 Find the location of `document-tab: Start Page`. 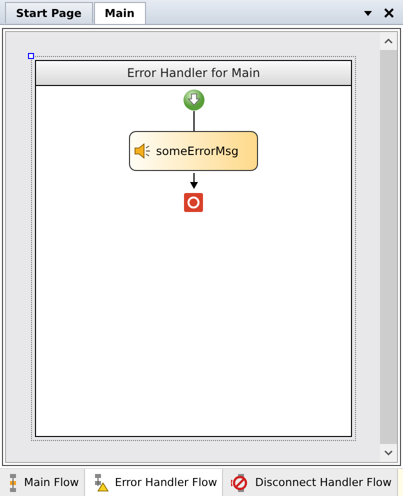

document-tab: Start Page is located at coordinates (49, 12).